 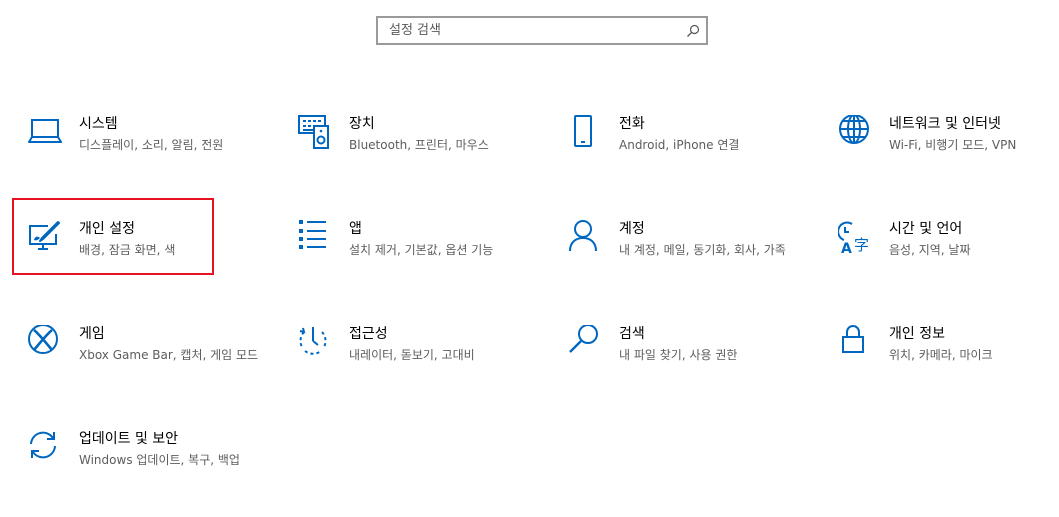 What do you see at coordinates (315, 237) in the screenshot?
I see `apps-list-icon` at bounding box center [315, 237].